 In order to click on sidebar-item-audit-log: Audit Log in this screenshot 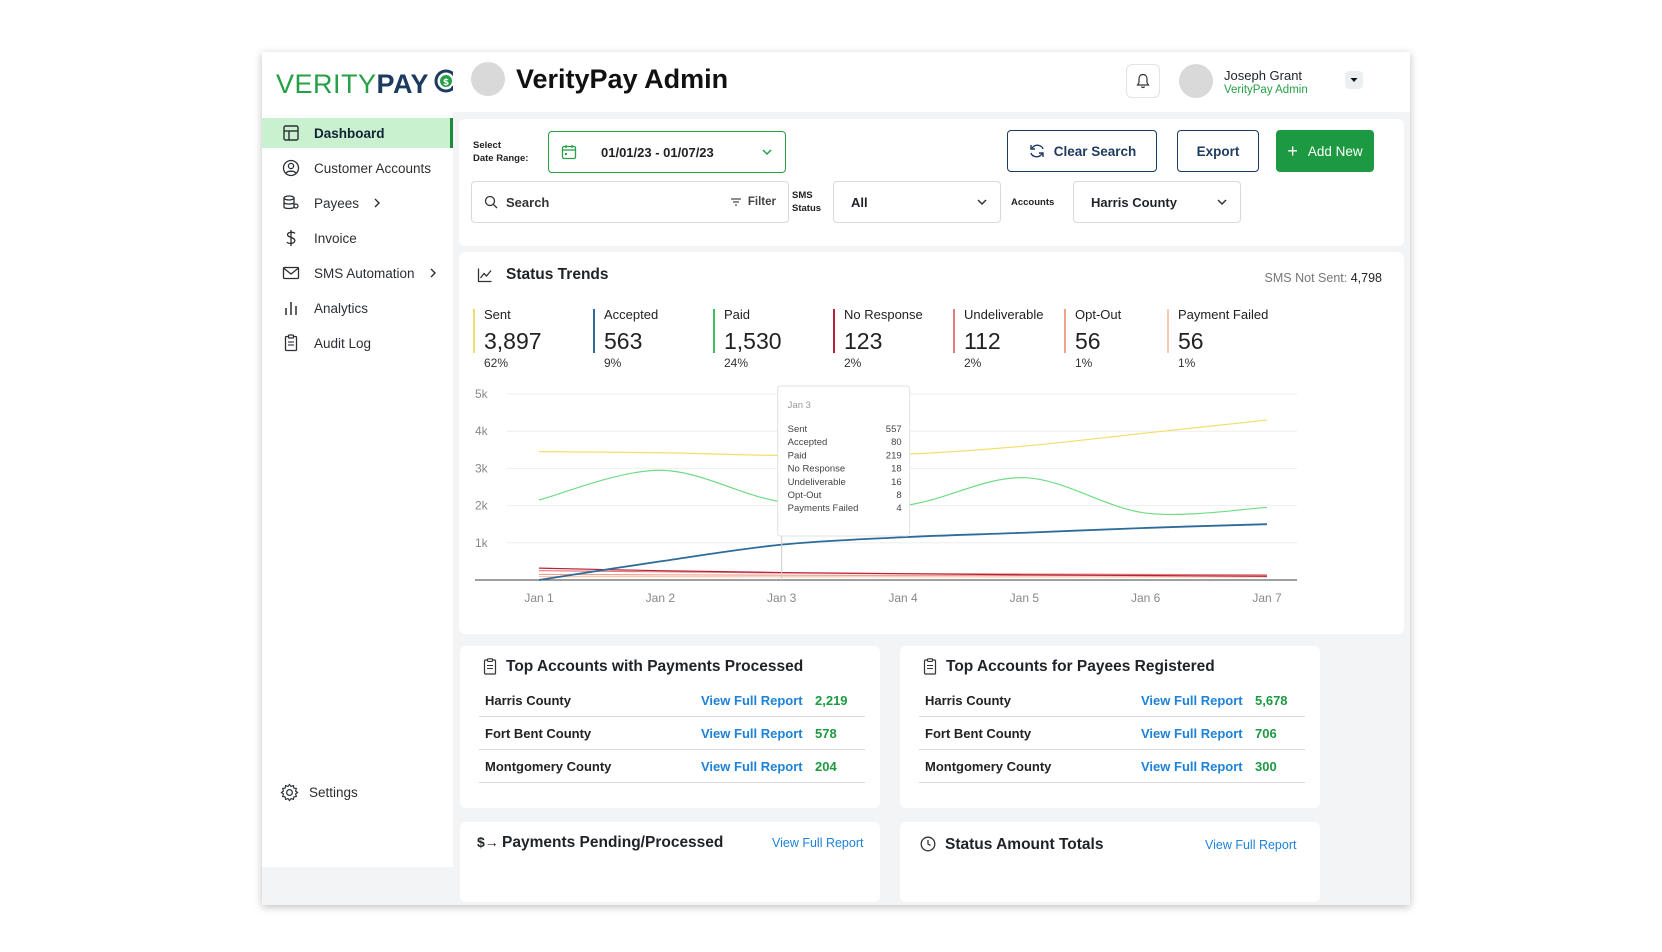, I will do `click(357, 343)`.